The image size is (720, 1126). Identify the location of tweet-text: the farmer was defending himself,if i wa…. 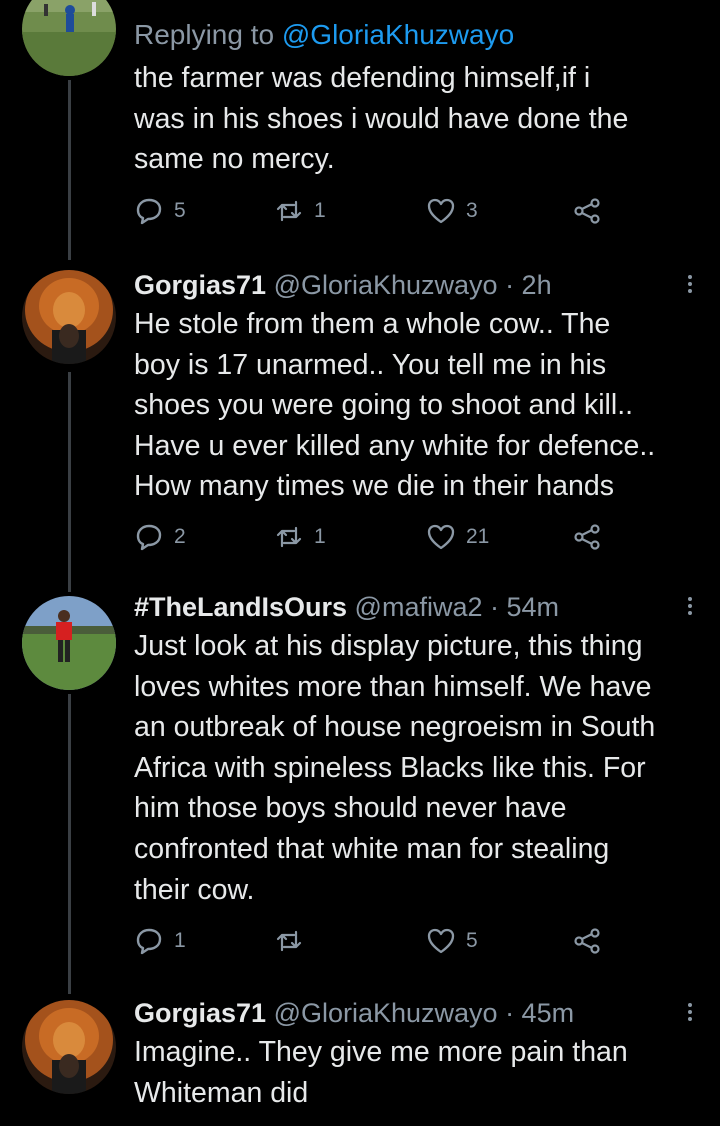
(381, 119).